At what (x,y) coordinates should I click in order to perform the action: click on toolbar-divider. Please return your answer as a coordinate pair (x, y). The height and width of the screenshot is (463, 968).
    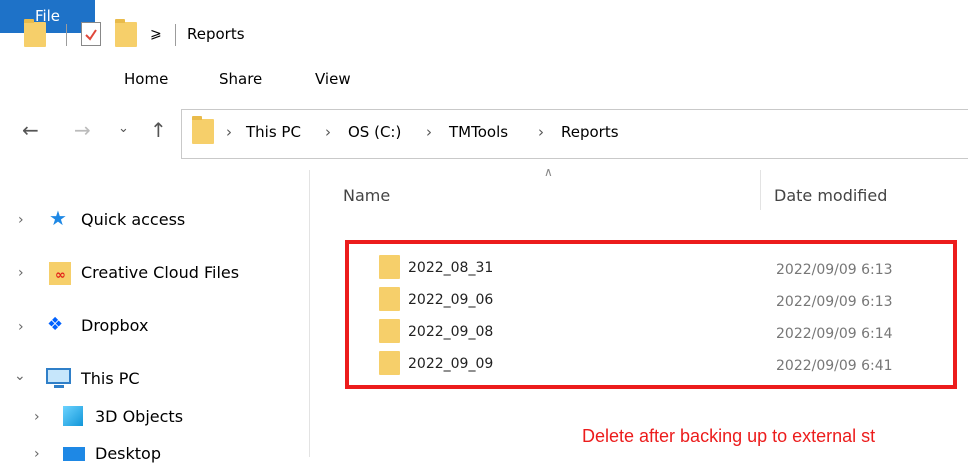
    Looking at the image, I should click on (66, 35).